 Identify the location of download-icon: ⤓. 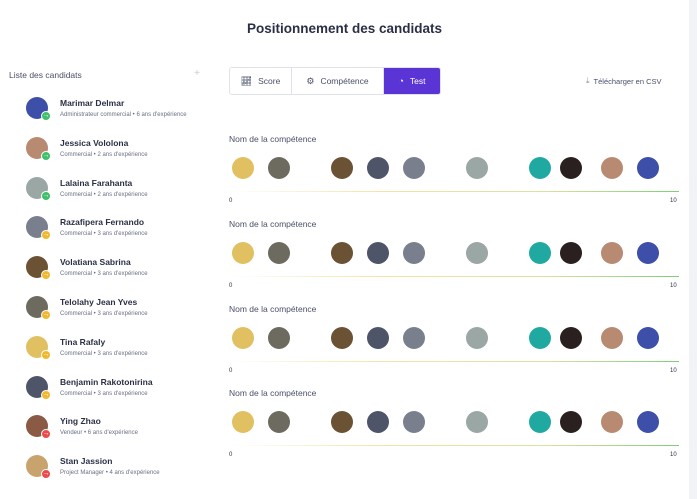
(588, 80).